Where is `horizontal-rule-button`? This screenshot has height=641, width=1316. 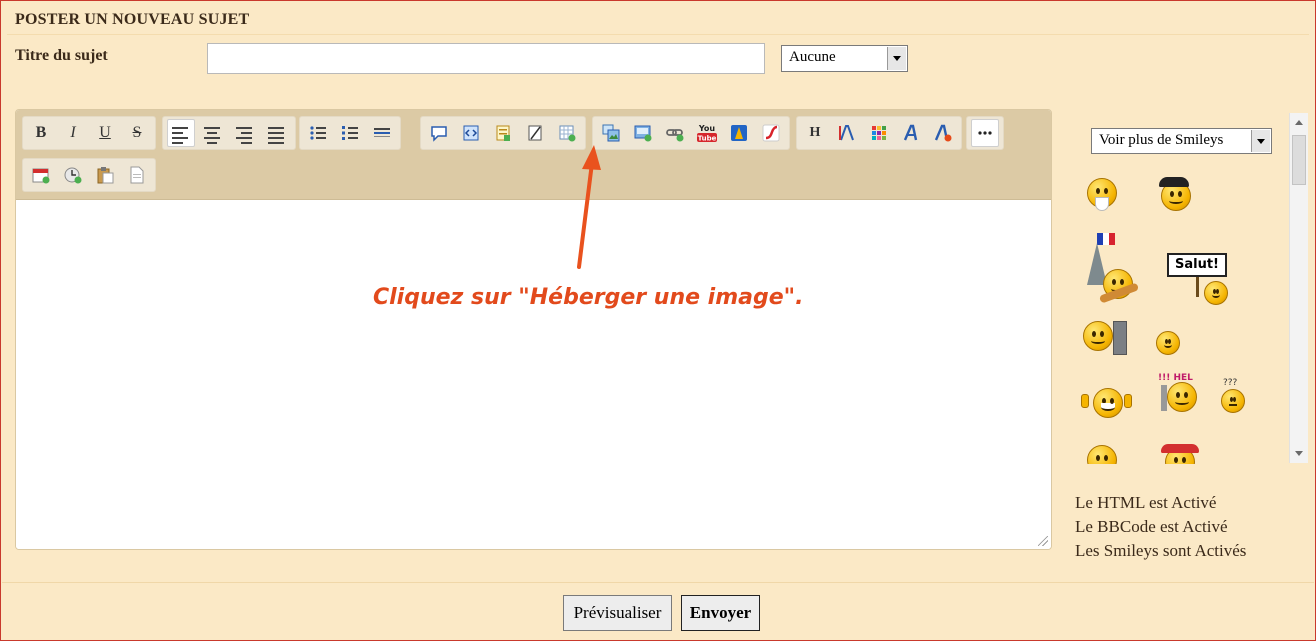
horizontal-rule-button is located at coordinates (382, 133).